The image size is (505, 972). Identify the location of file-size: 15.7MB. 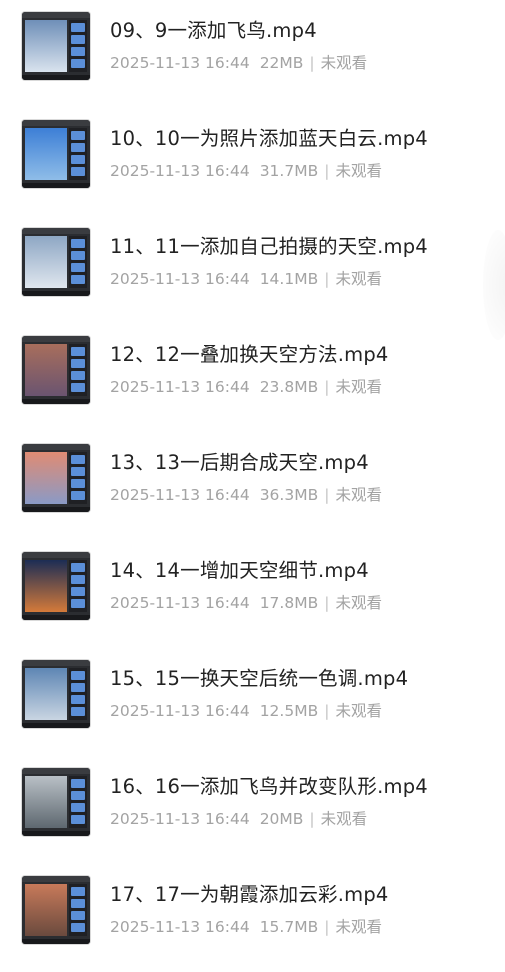
(289, 927).